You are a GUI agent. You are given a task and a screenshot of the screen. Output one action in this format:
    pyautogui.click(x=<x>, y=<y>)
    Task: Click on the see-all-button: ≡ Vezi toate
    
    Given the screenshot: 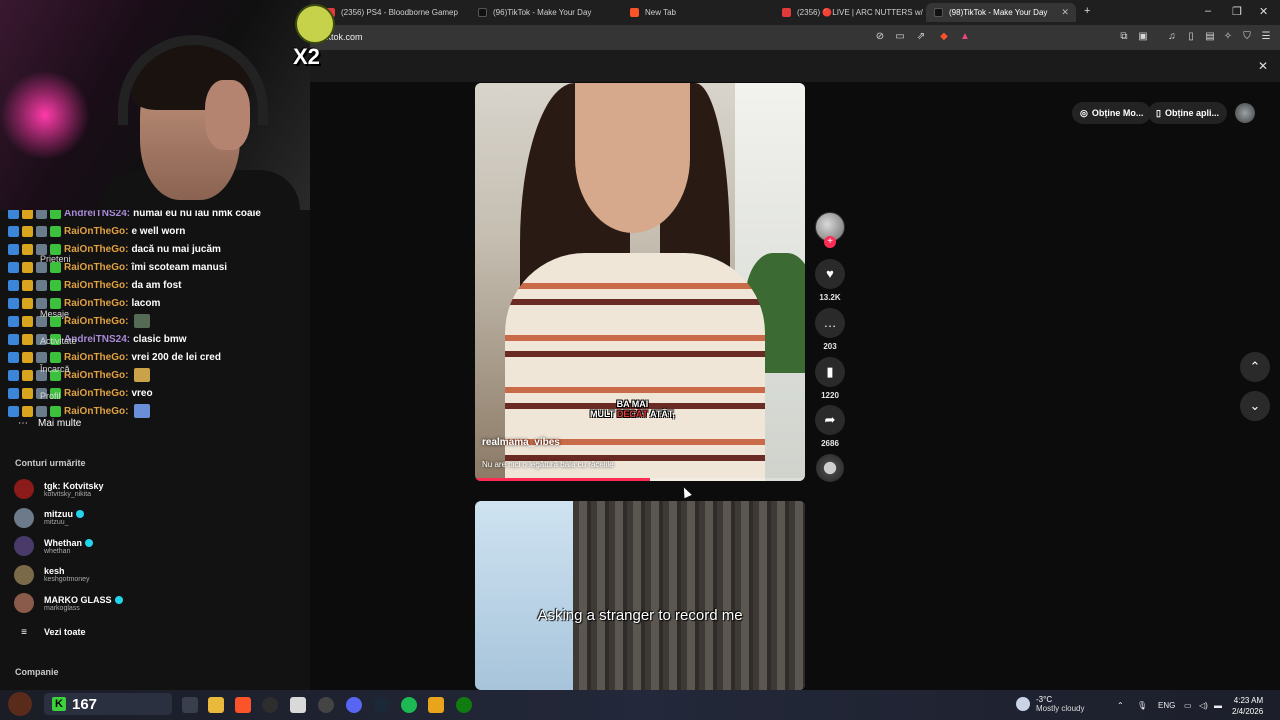 What is the action you would take?
    pyautogui.click(x=49, y=632)
    